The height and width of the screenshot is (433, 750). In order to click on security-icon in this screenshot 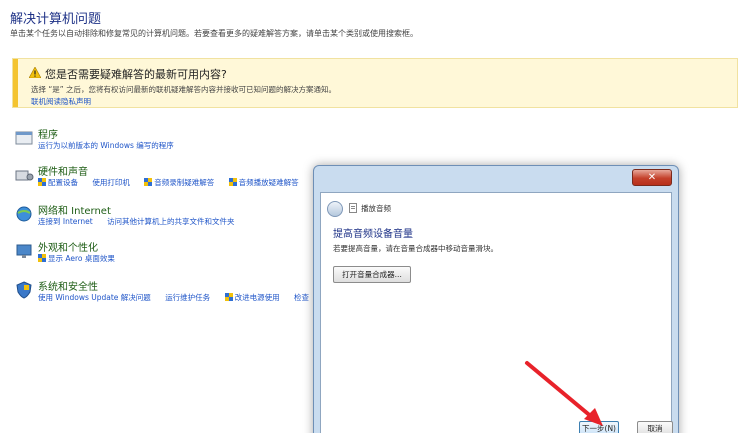, I will do `click(24, 290)`.